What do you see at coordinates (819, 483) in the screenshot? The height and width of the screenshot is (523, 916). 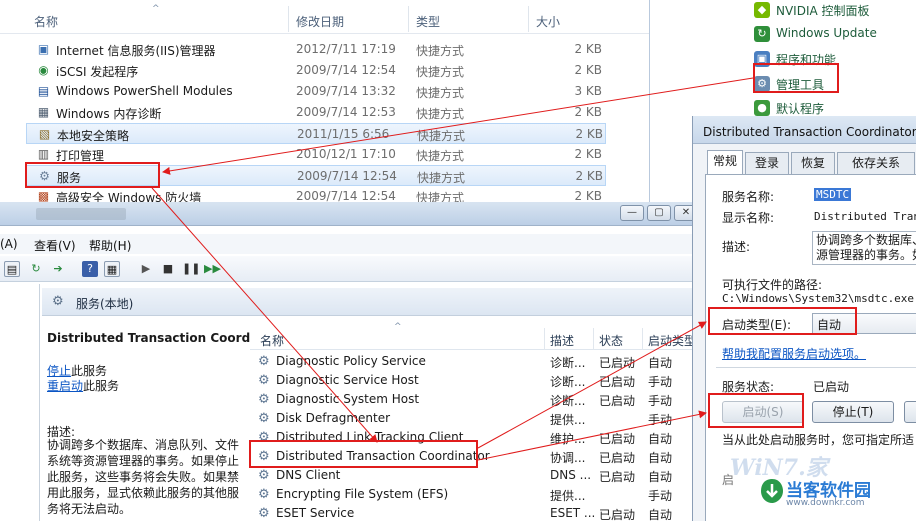 I see `site-watermark: WiN7.家 当客软件园 www.downkr.com` at bounding box center [819, 483].